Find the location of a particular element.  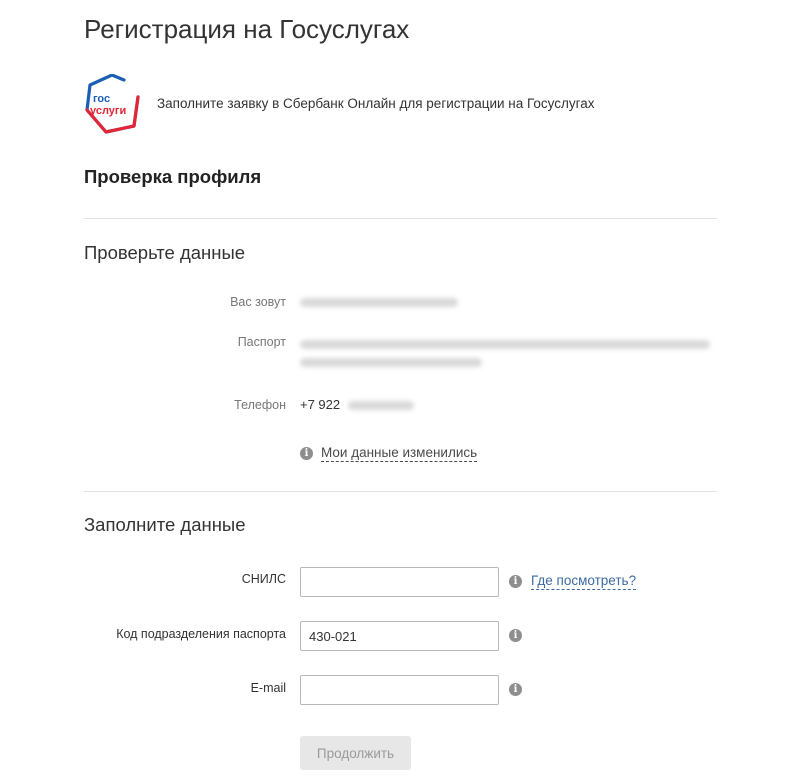

phone-label: Телефон is located at coordinates (260, 405).